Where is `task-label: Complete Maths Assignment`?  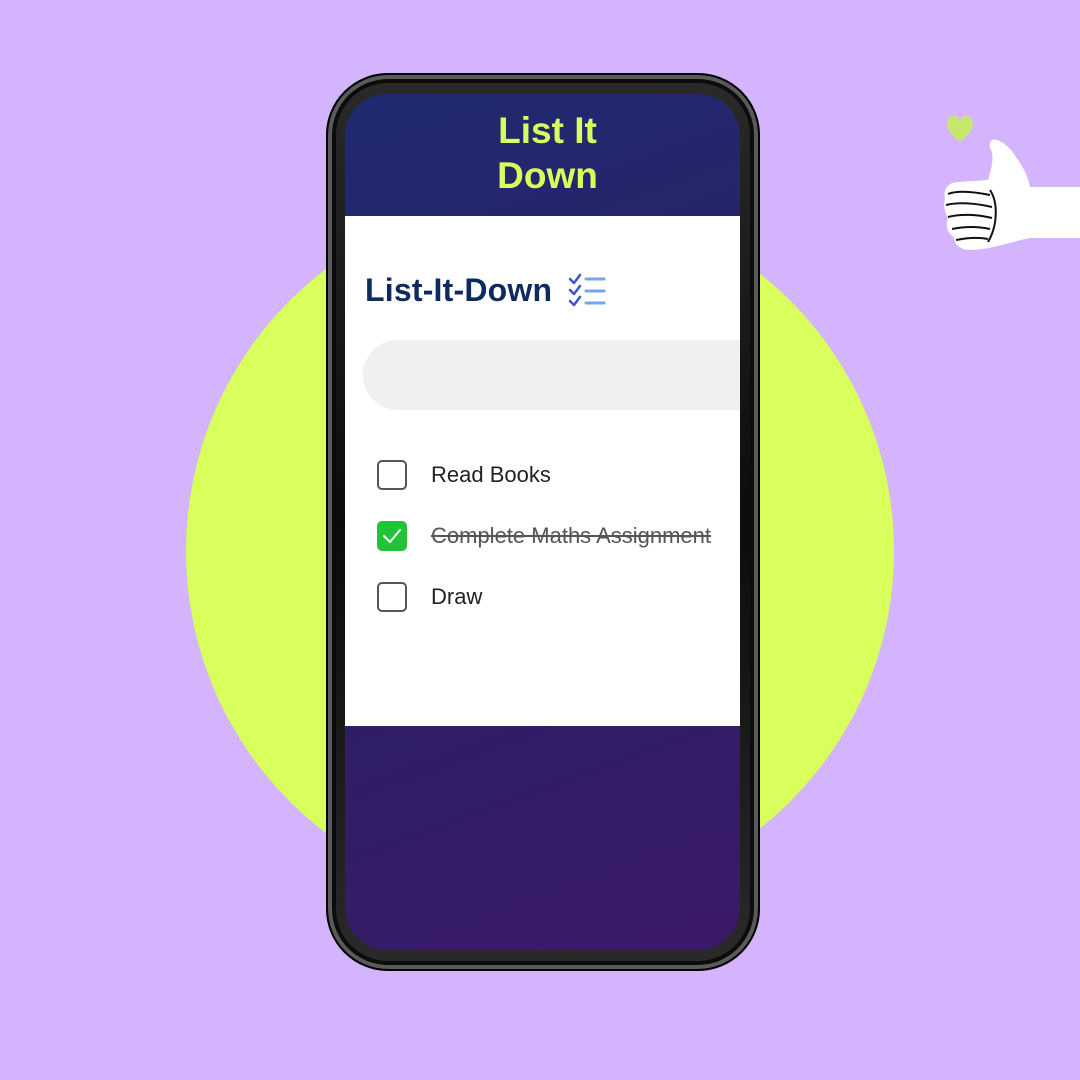
task-label: Complete Maths Assignment is located at coordinates (571, 535).